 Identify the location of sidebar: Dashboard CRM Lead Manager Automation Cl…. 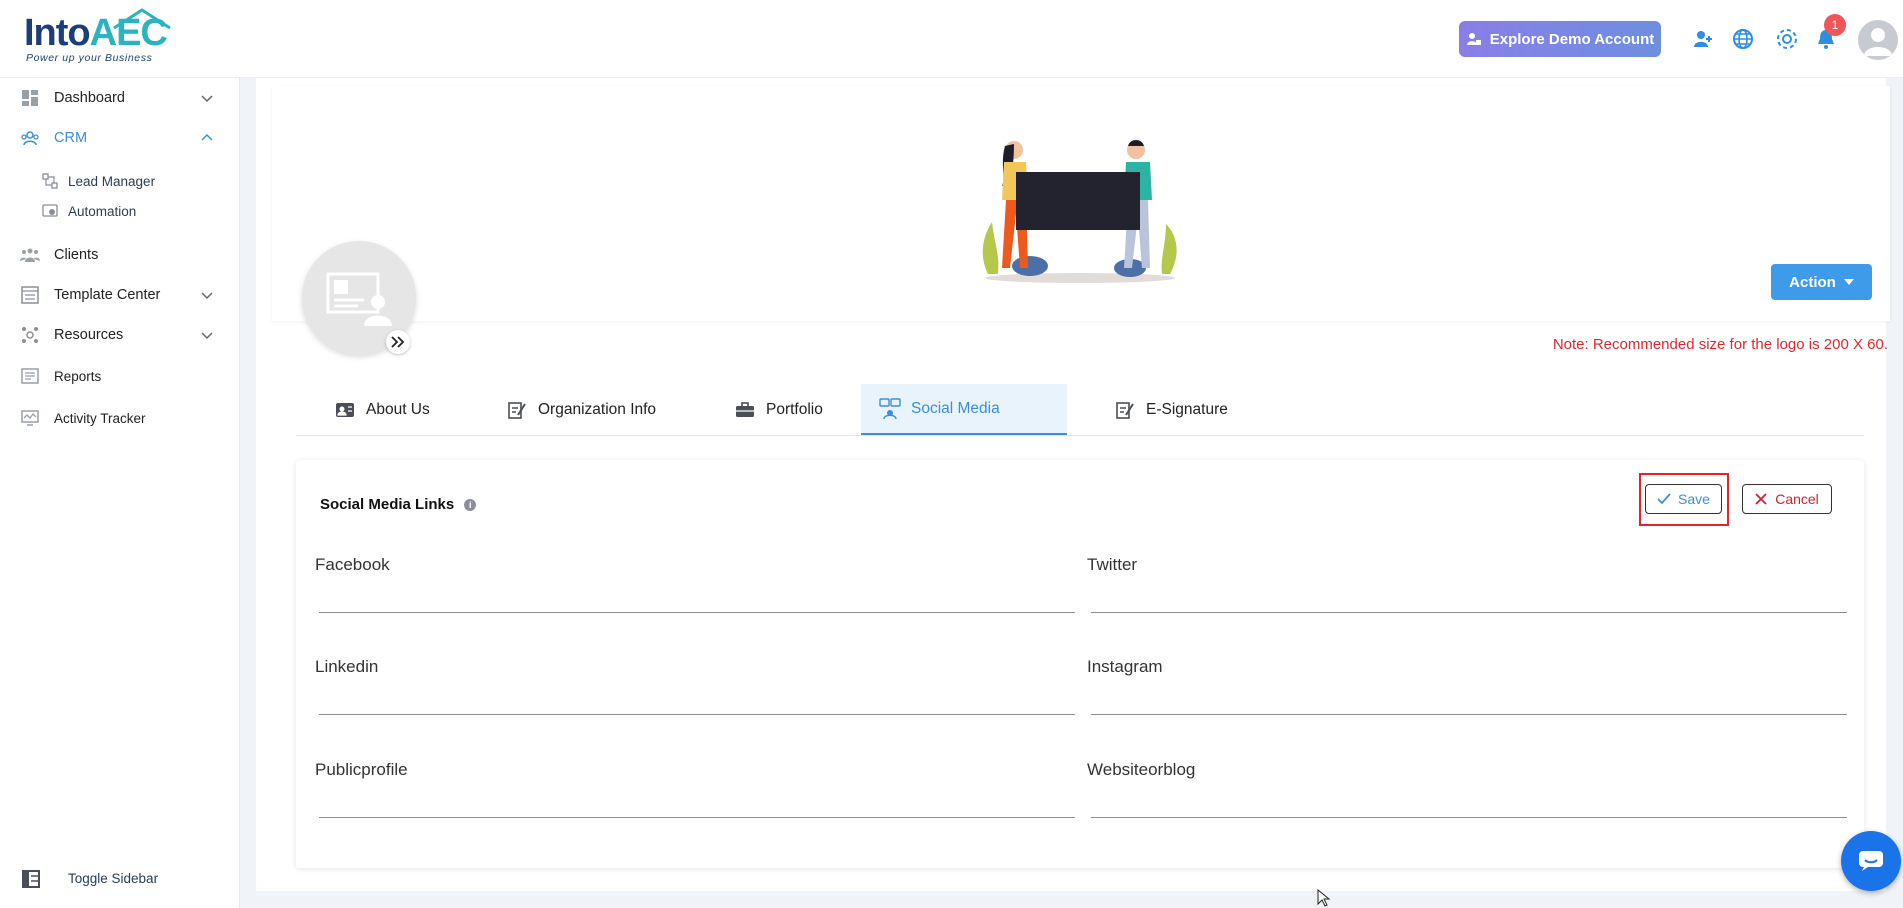
(120, 493).